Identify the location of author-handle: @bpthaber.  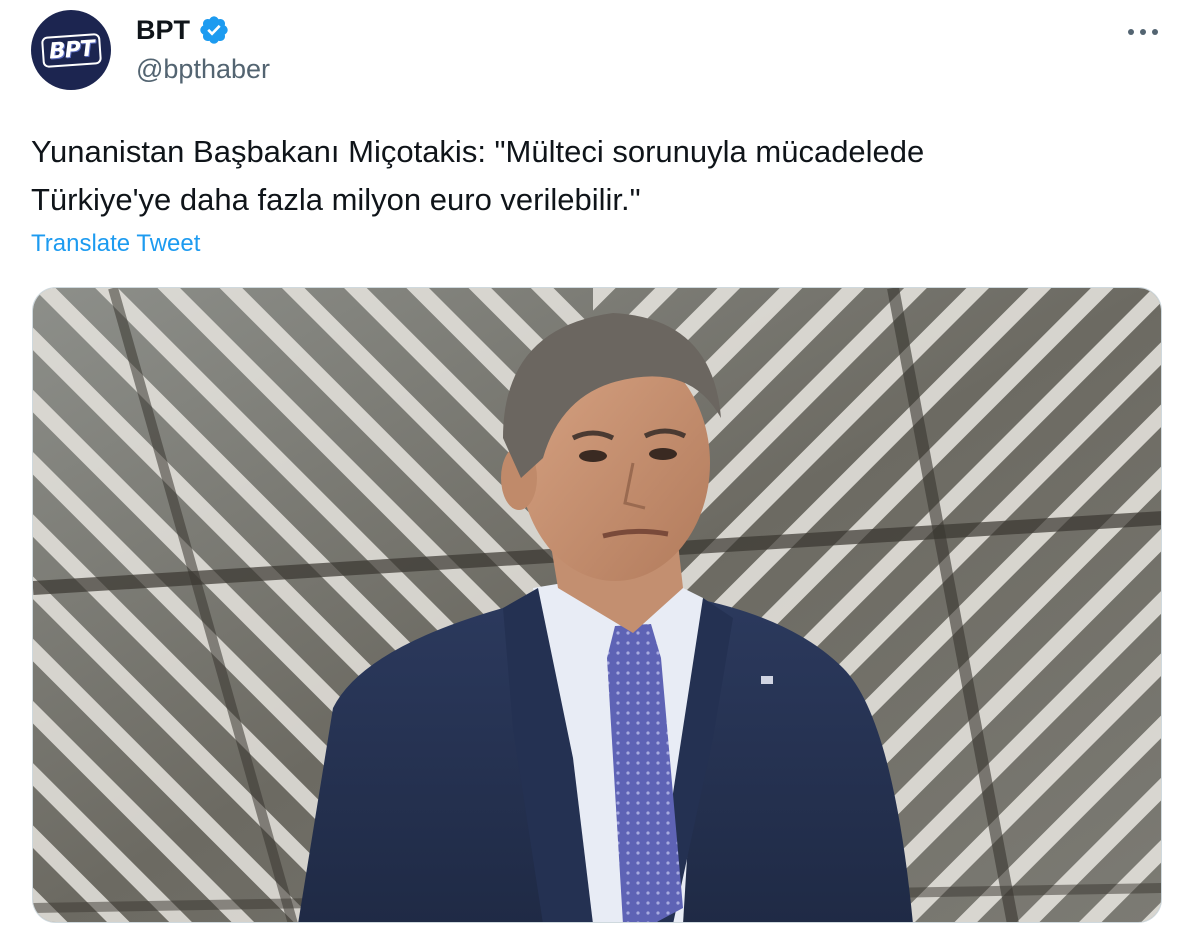
(203, 69).